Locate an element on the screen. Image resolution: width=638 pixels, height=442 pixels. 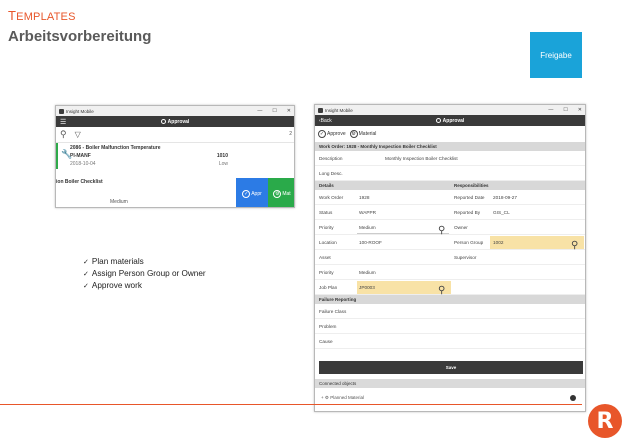
row-asset: Asset Supervisor is located at coordinates (450, 257).